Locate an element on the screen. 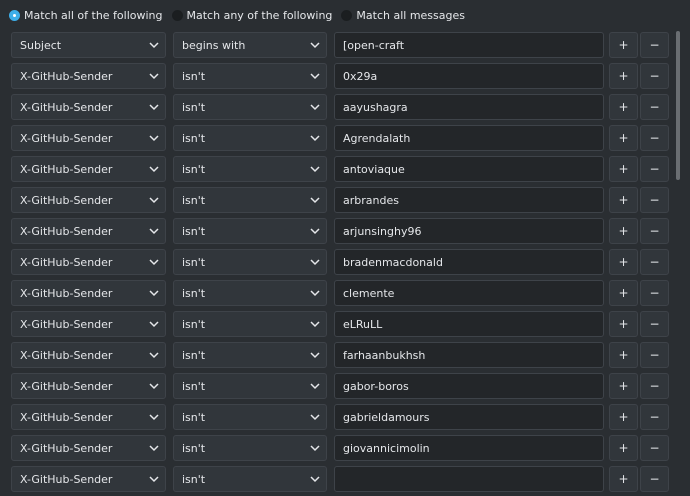  value-input: 0x29a is located at coordinates (469, 76).